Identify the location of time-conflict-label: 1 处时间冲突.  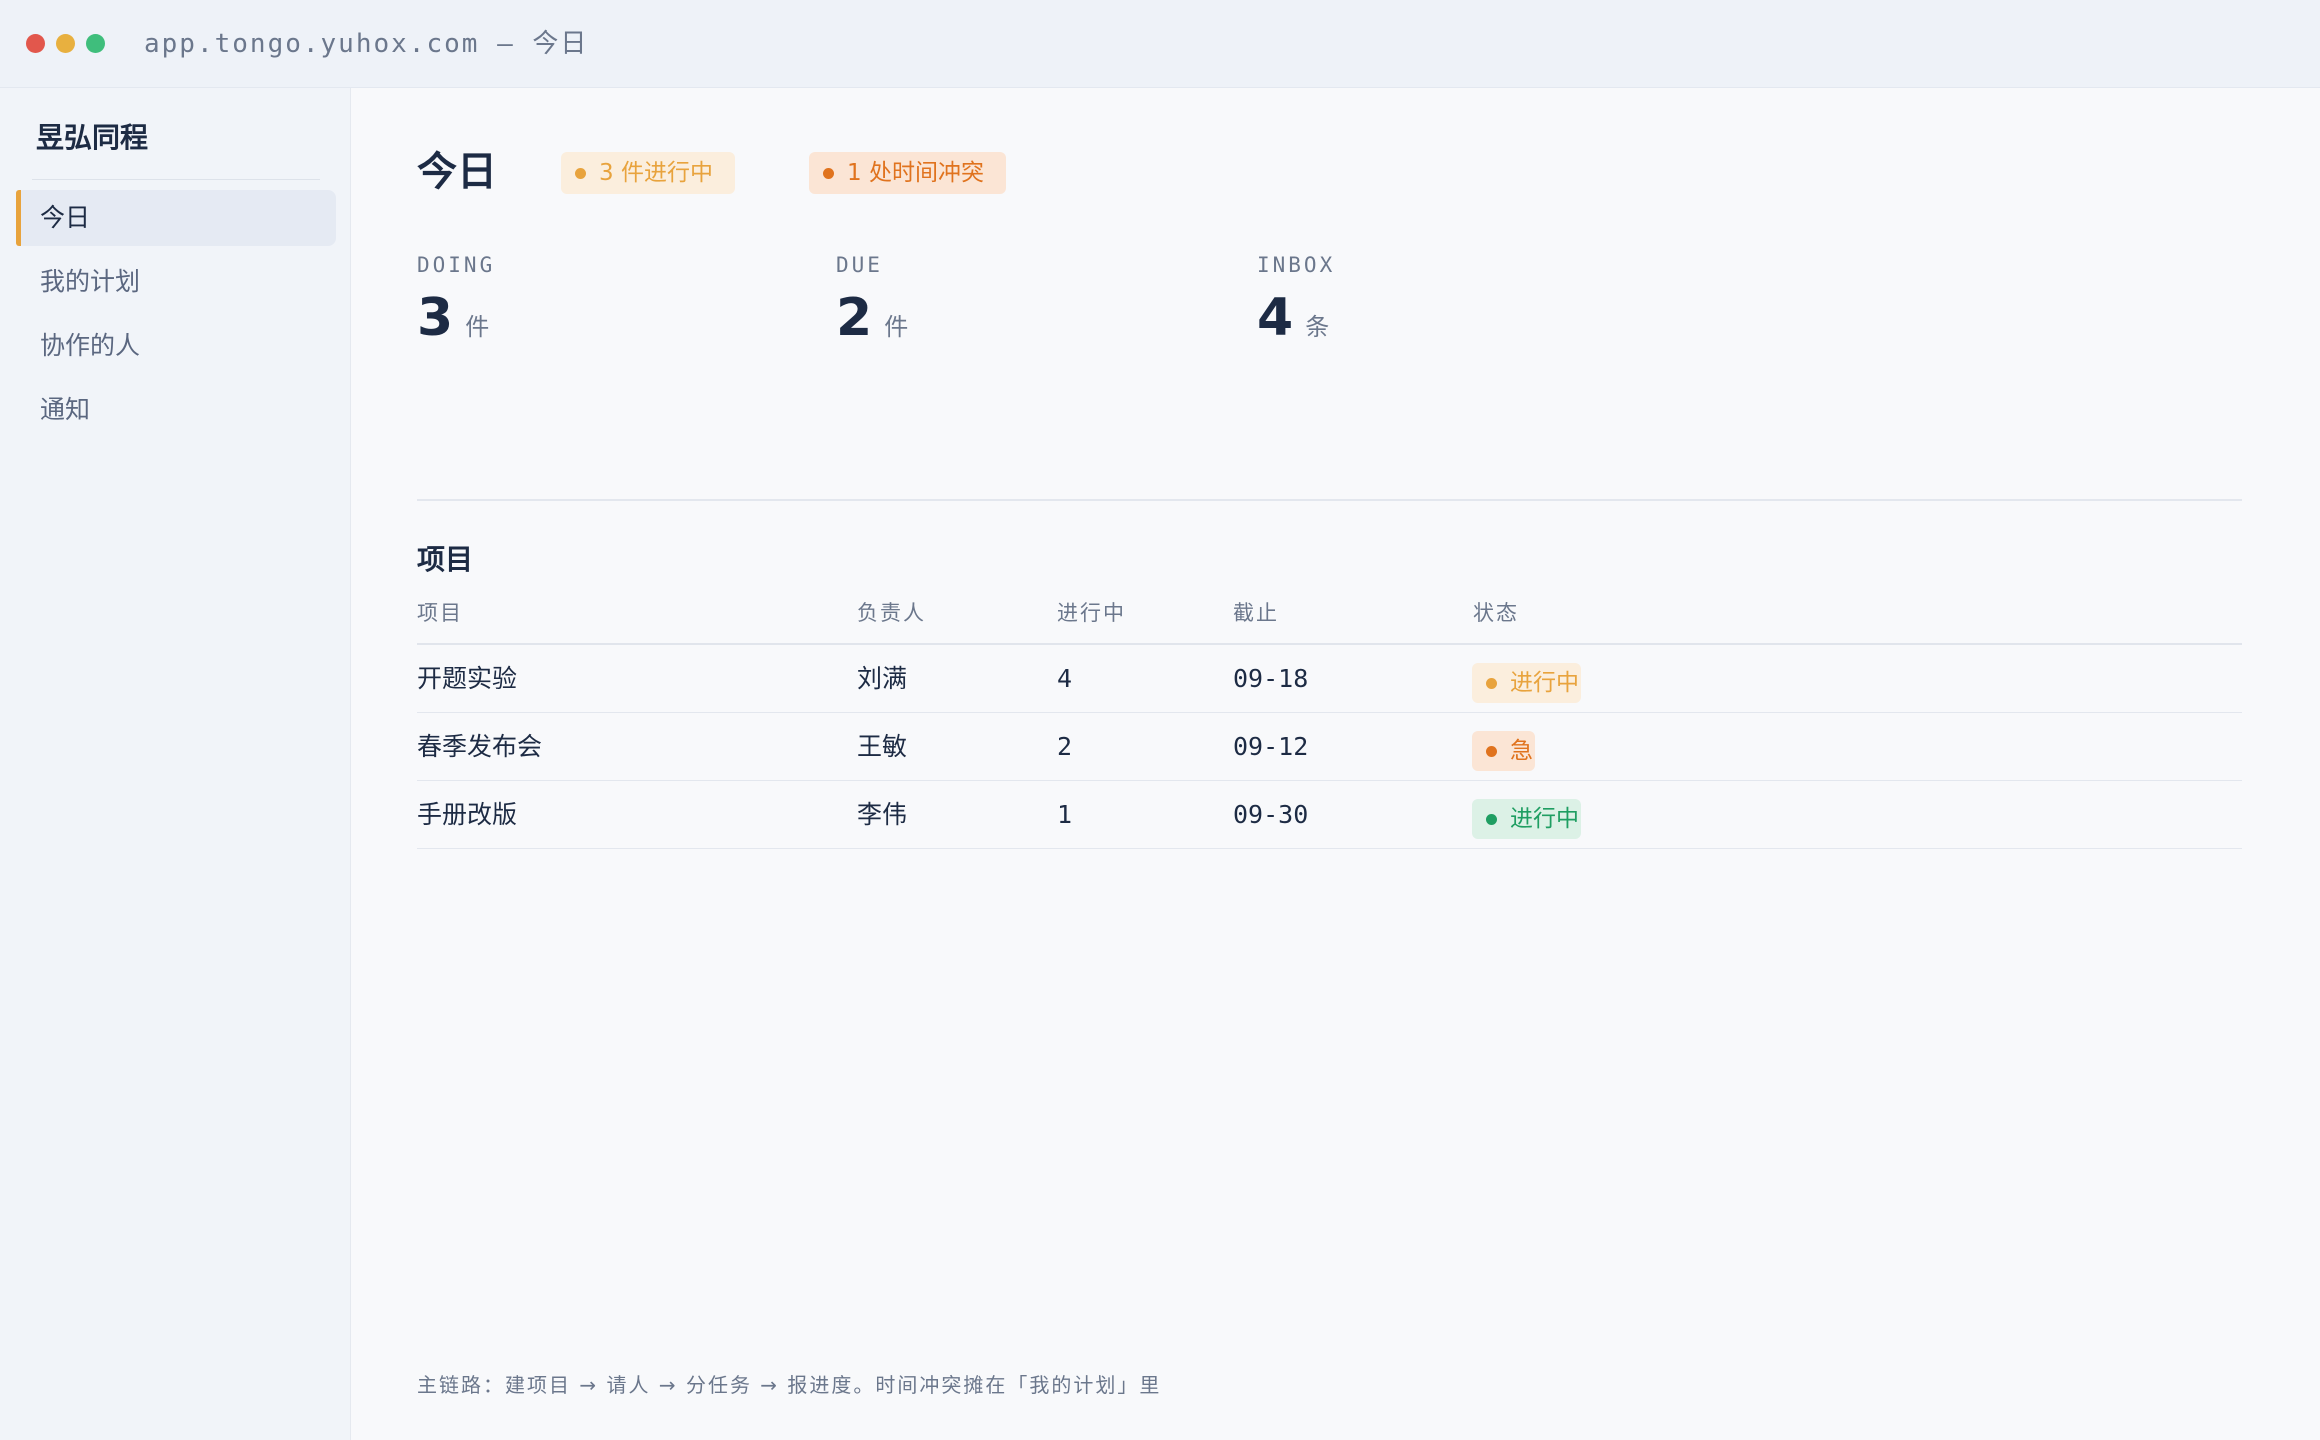
(915, 173).